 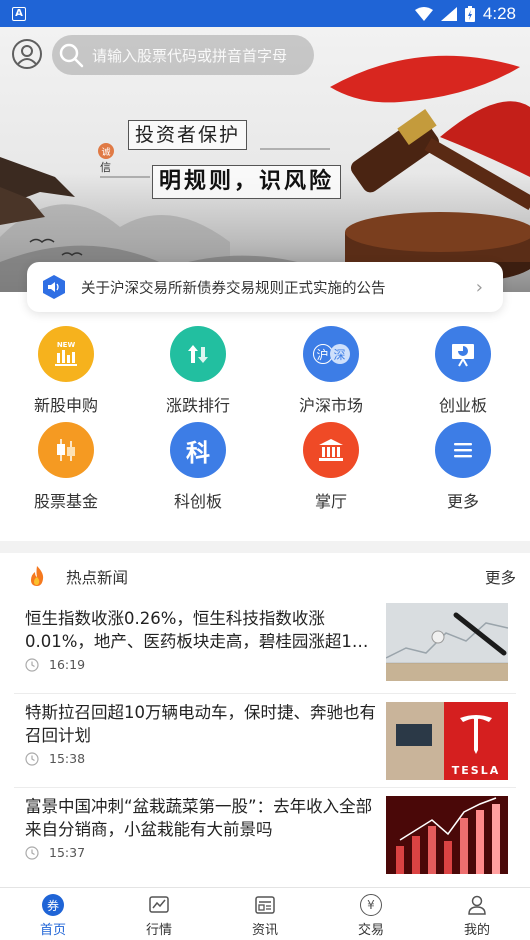 What do you see at coordinates (19, 13) in the screenshot?
I see `app-notification-icon: A` at bounding box center [19, 13].